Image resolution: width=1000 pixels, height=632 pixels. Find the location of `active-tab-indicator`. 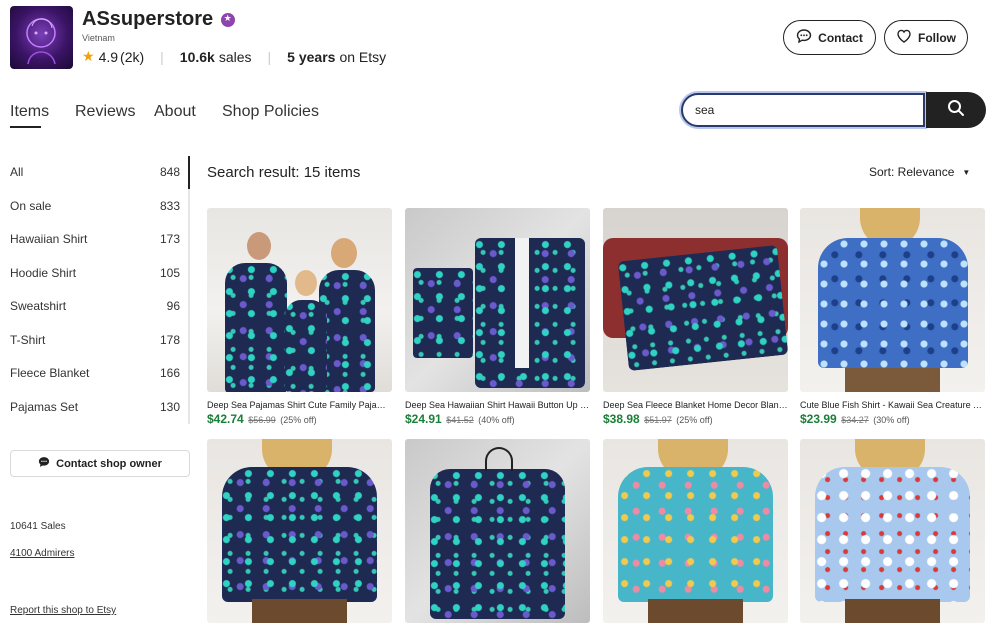

active-tab-indicator is located at coordinates (25, 127).